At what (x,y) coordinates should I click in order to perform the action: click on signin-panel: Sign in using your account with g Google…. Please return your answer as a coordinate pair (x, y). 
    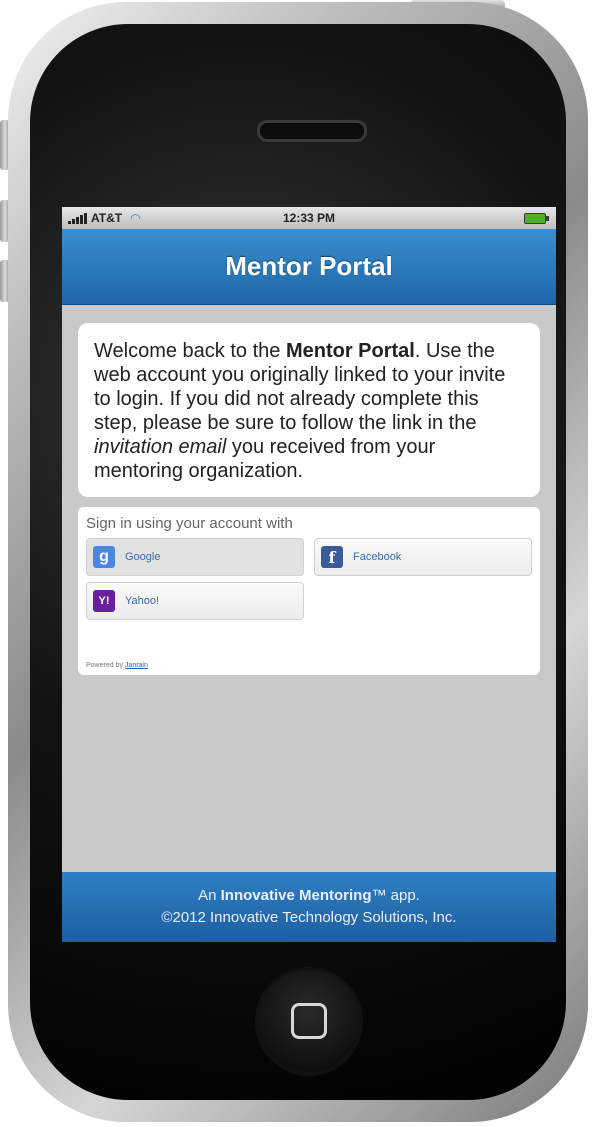
    Looking at the image, I should click on (309, 591).